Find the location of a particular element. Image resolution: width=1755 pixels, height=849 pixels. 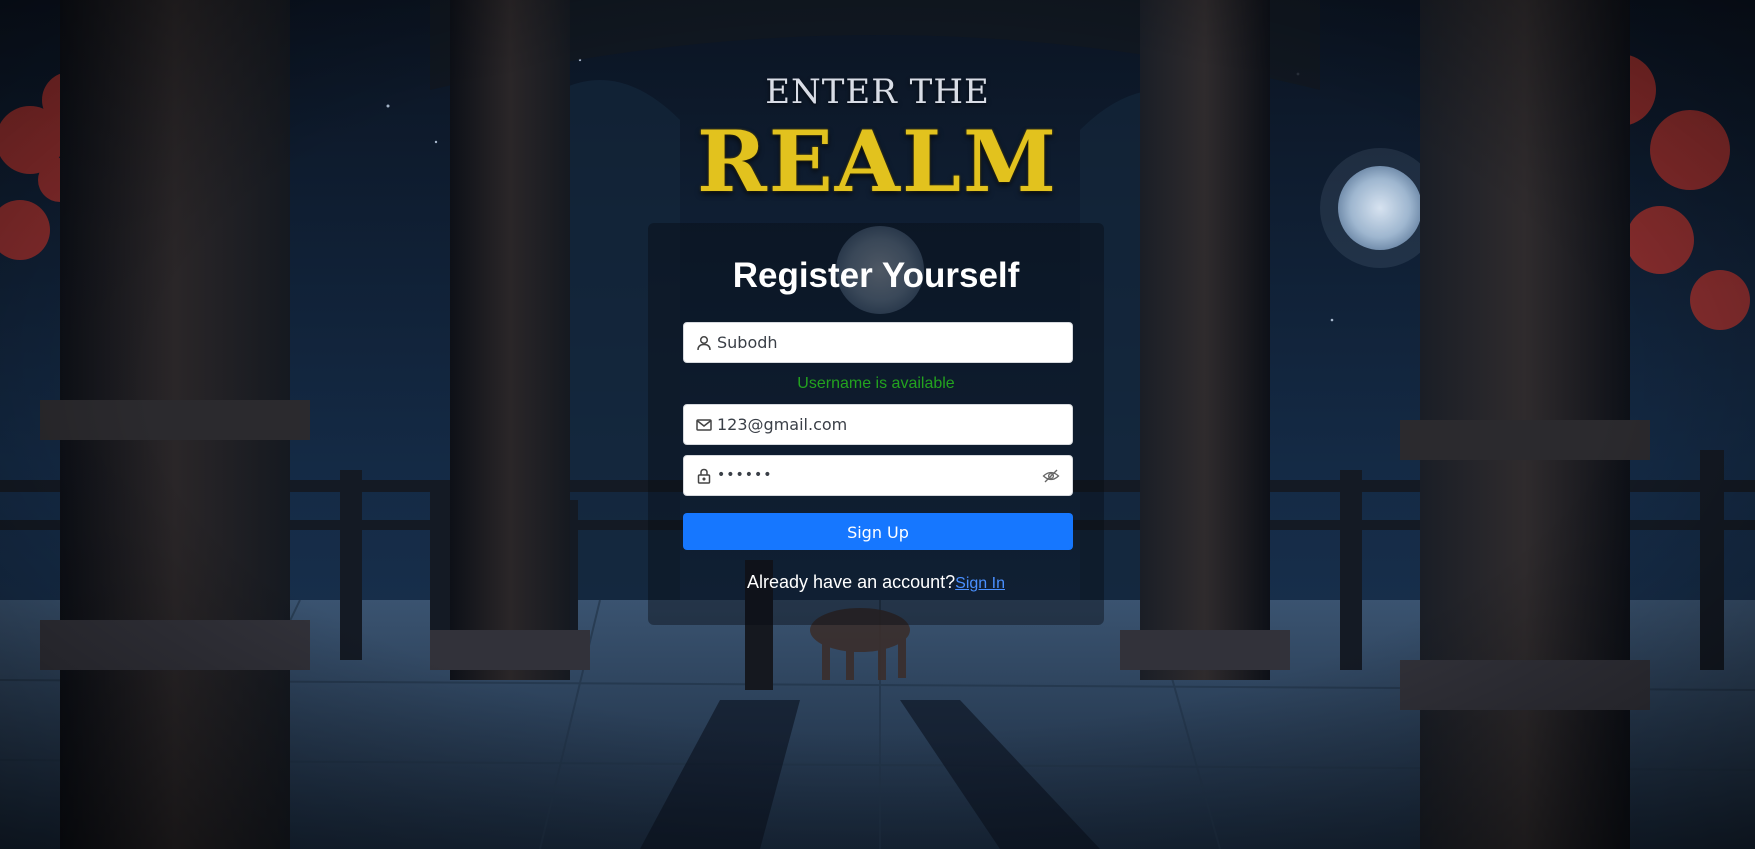

user-icon is located at coordinates (704, 343).